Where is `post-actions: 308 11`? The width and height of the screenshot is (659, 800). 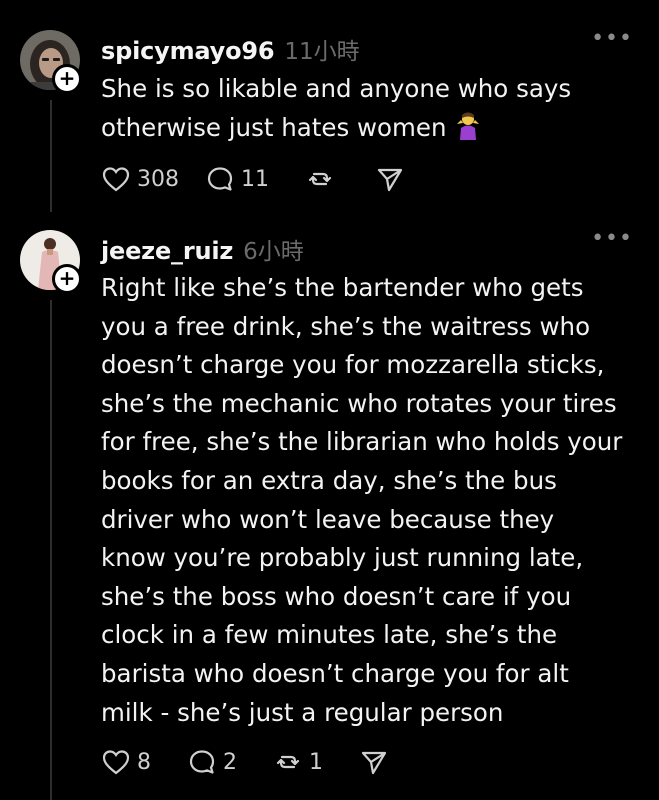 post-actions: 308 11 is located at coordinates (253, 179).